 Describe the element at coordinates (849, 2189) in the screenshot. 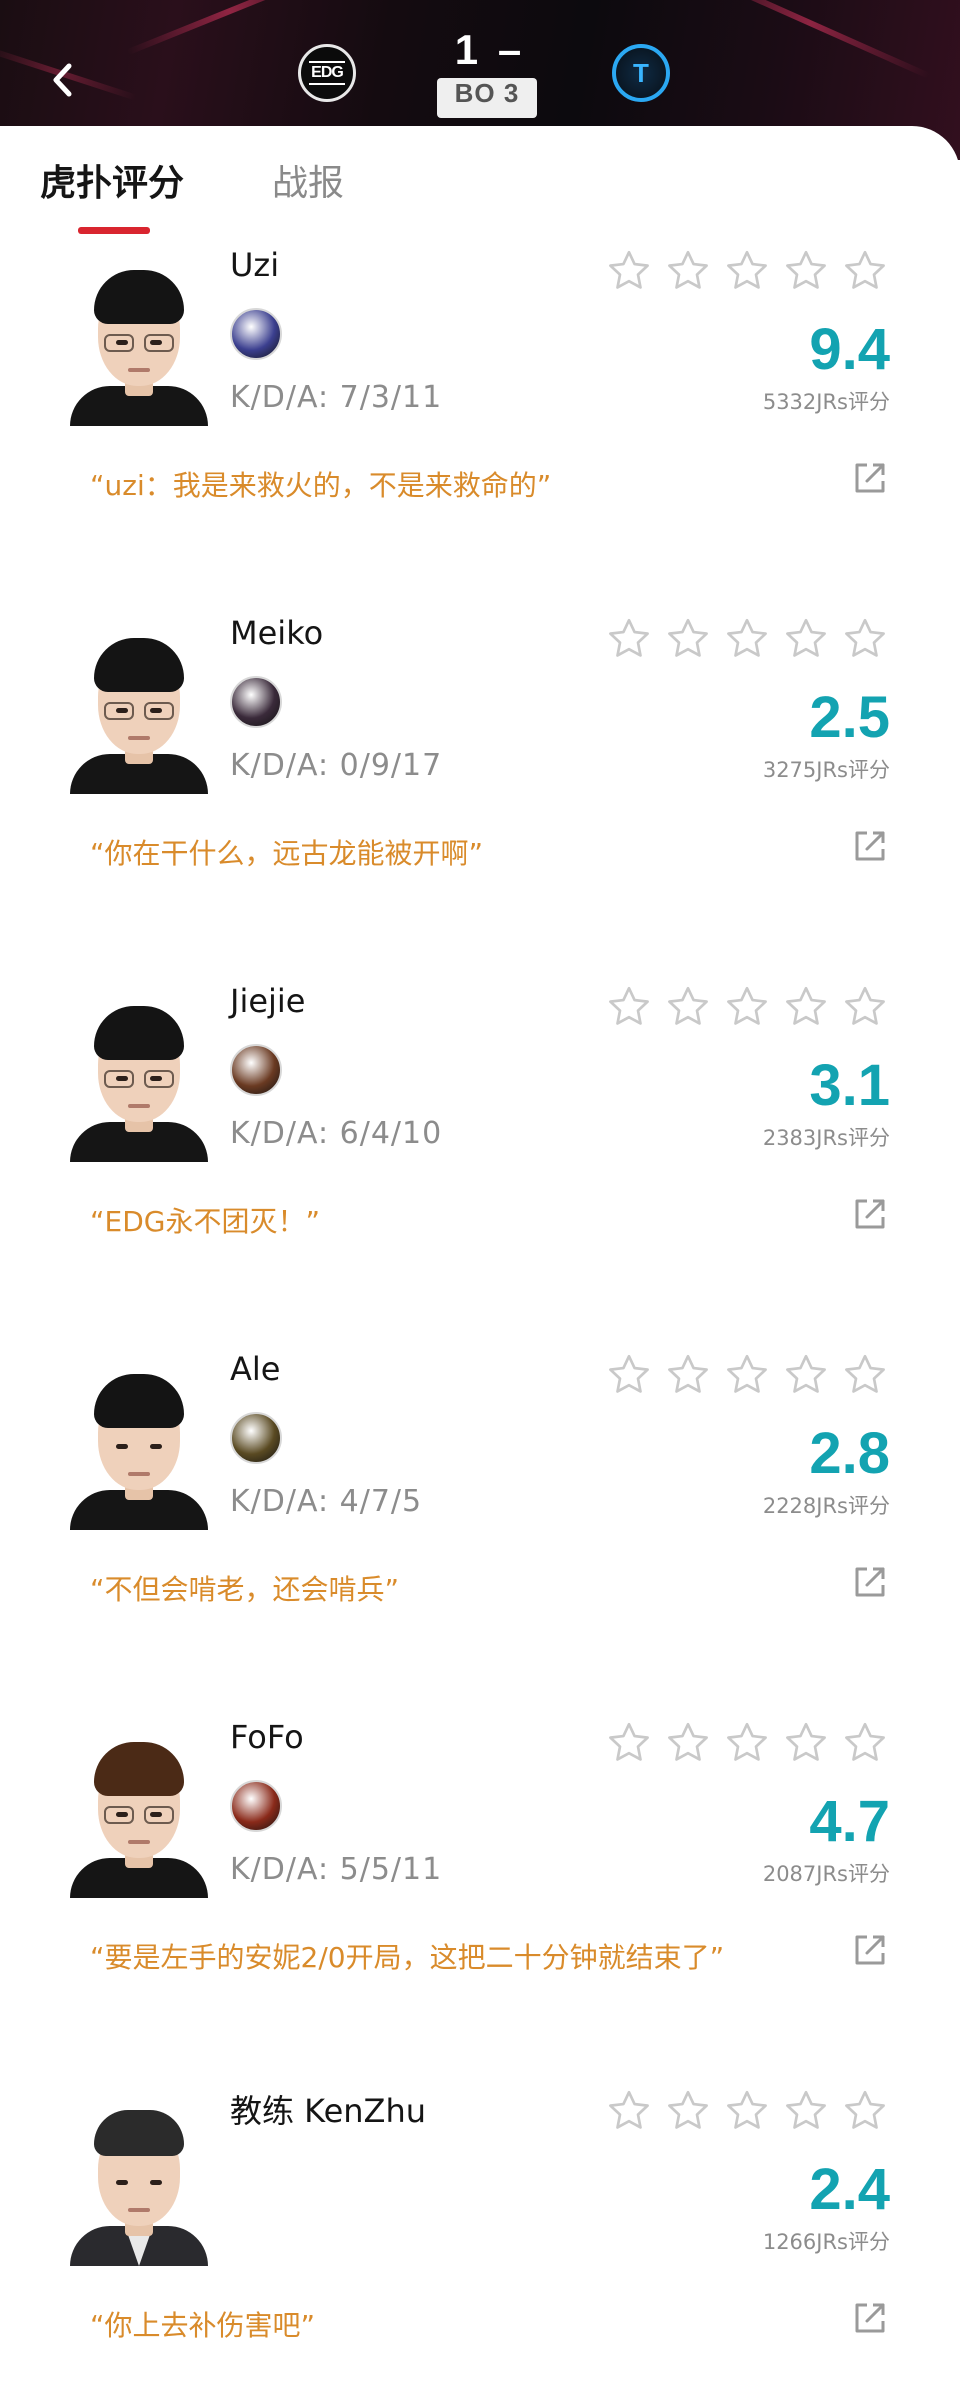

I see `player-score: 2.4` at that location.